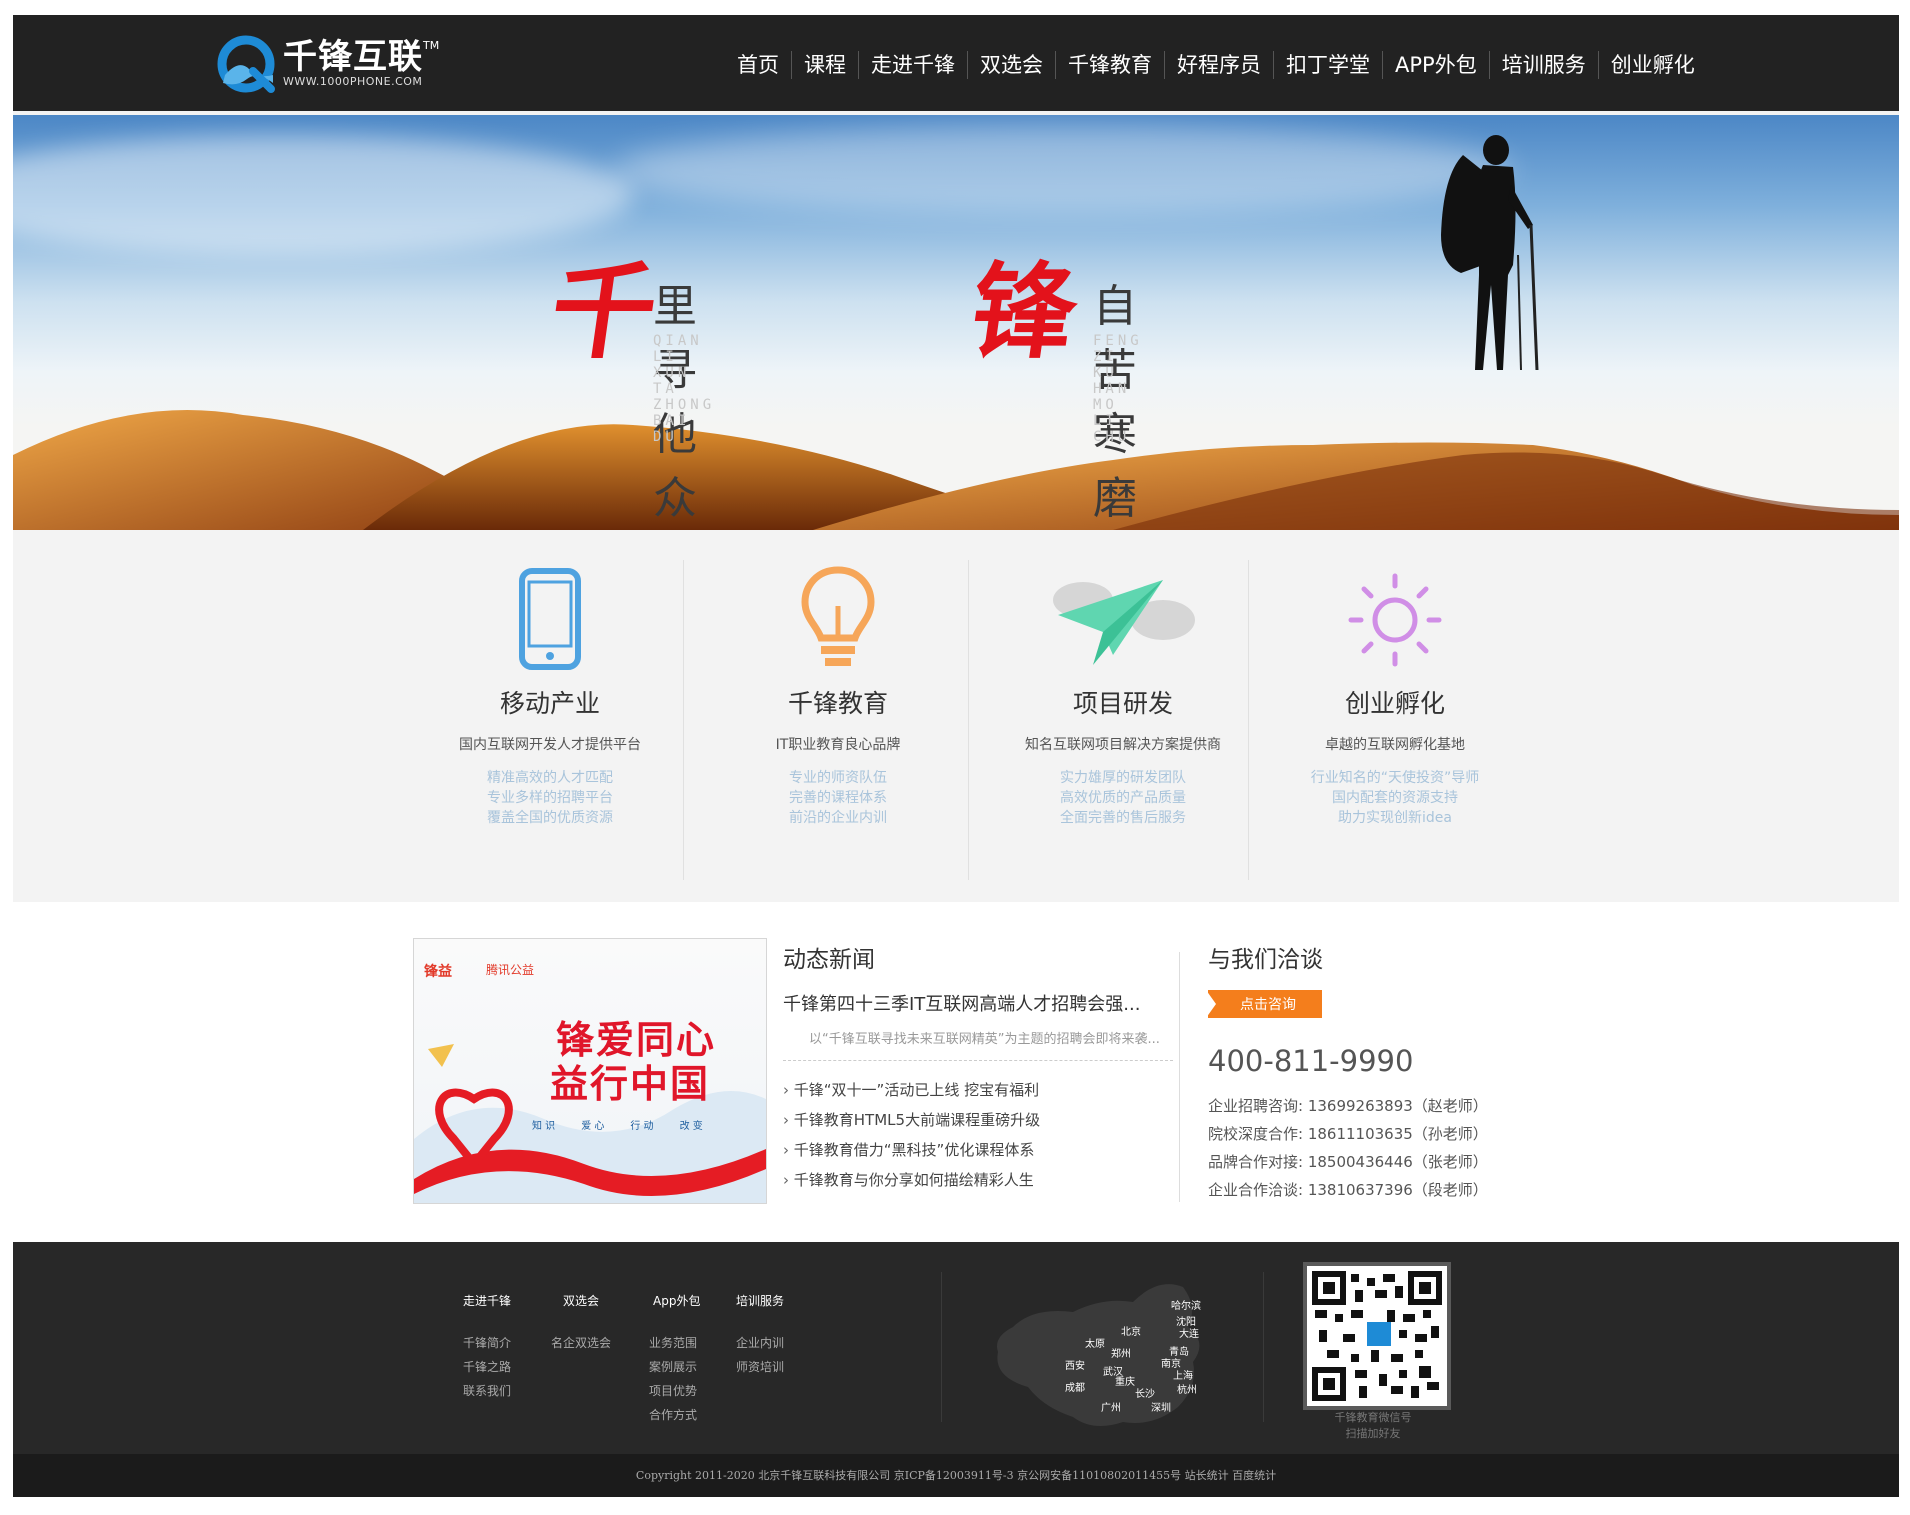 The width and height of the screenshot is (1910, 1515). Describe the element at coordinates (550, 778) in the screenshot. I see `feature-desc-line: 精准高效的人才匹配` at that location.